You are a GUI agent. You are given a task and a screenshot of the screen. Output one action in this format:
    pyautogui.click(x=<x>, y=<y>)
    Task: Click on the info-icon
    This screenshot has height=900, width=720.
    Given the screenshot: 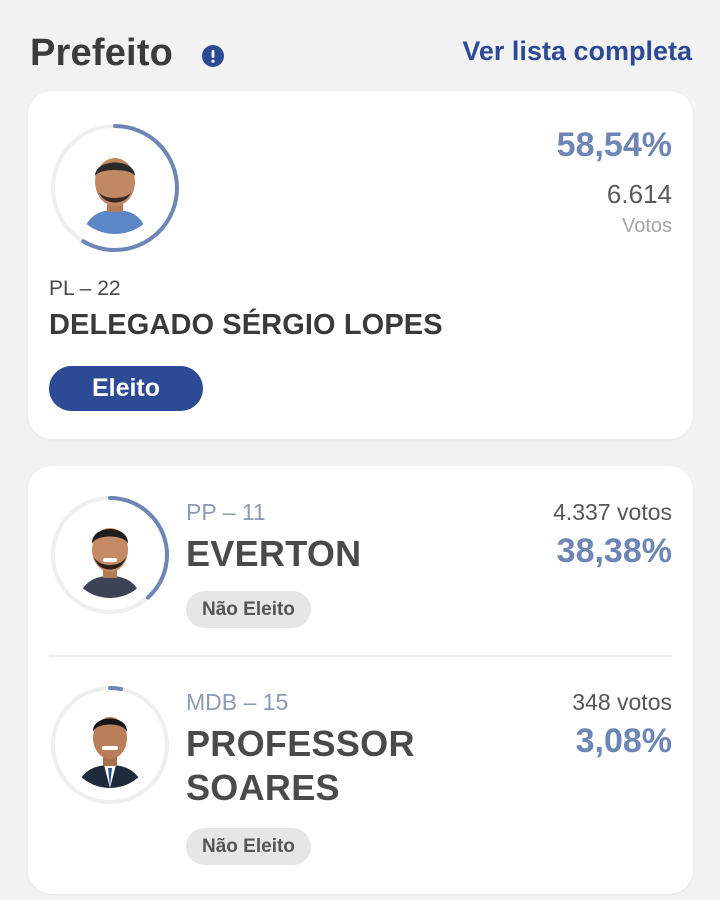 What is the action you would take?
    pyautogui.click(x=213, y=56)
    